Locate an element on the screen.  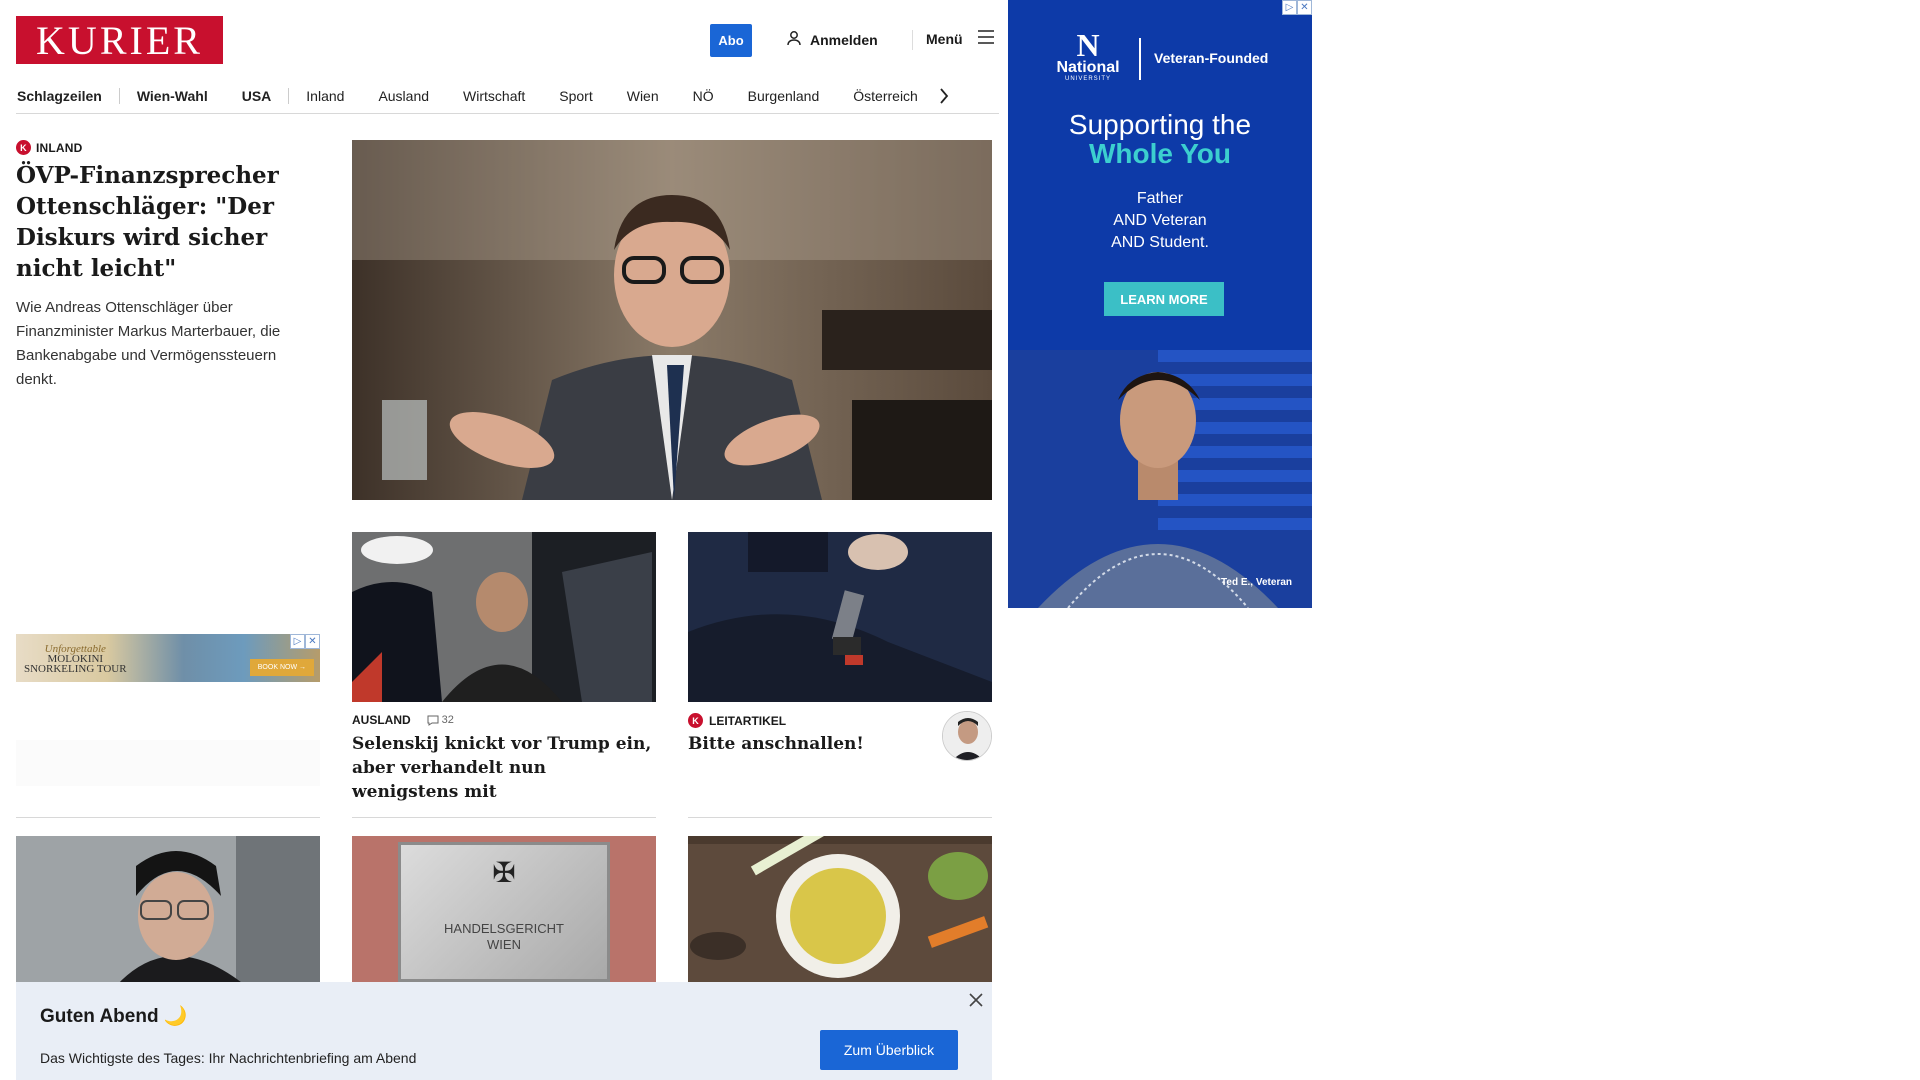
comment-icon is located at coordinates (433, 720).